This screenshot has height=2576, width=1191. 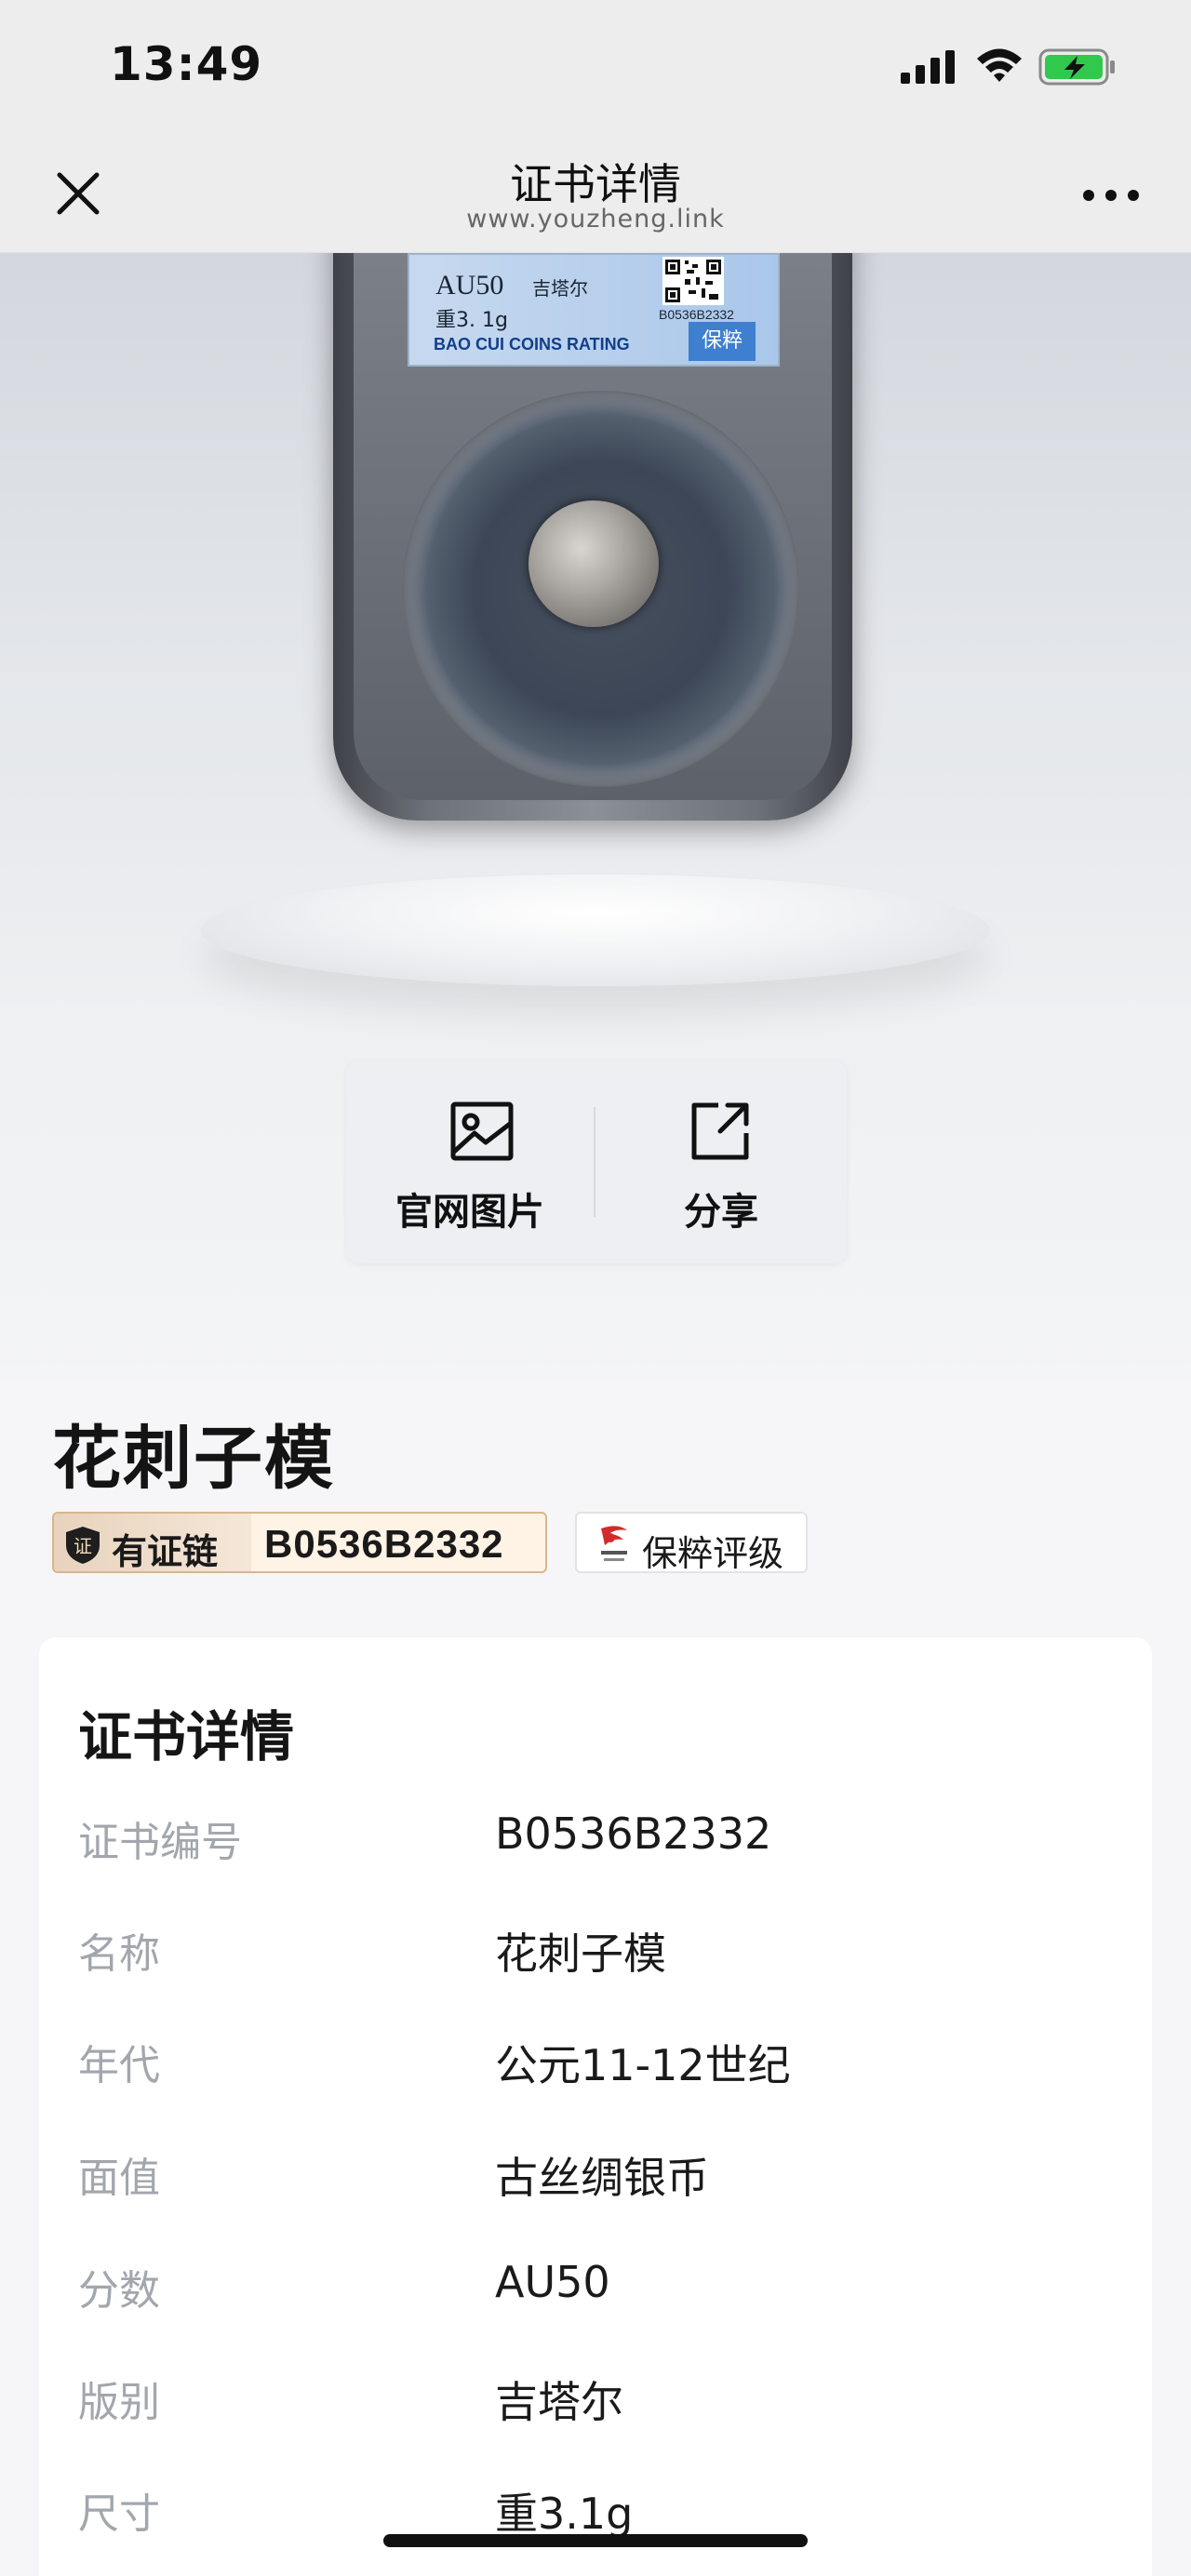 I want to click on org-label: 保粹评级, so click(x=713, y=1553).